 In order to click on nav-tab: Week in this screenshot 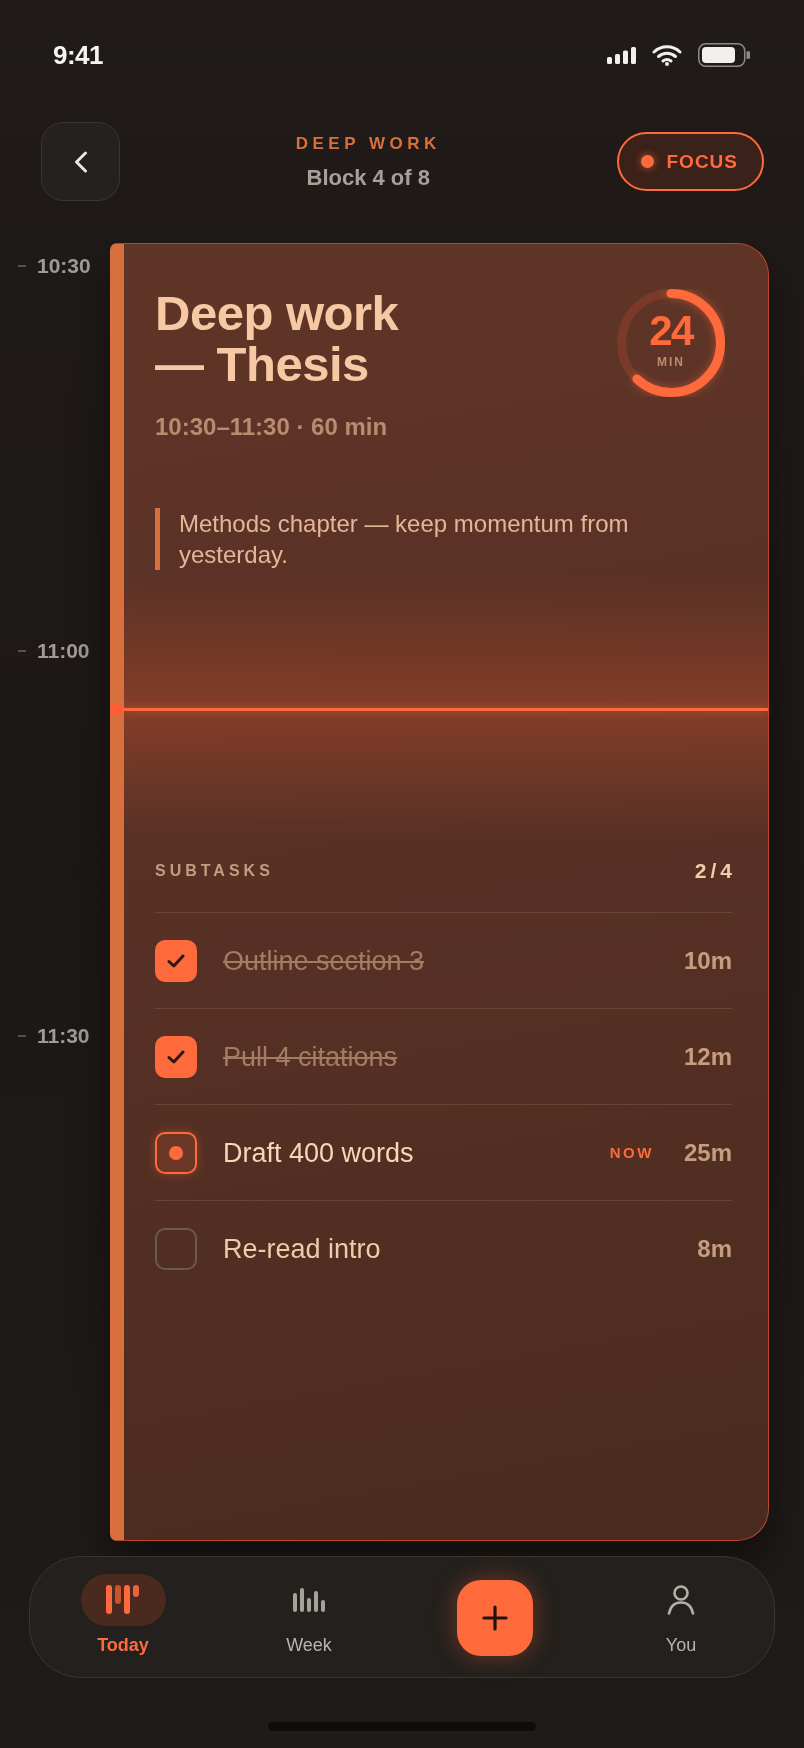, I will do `click(309, 1615)`.